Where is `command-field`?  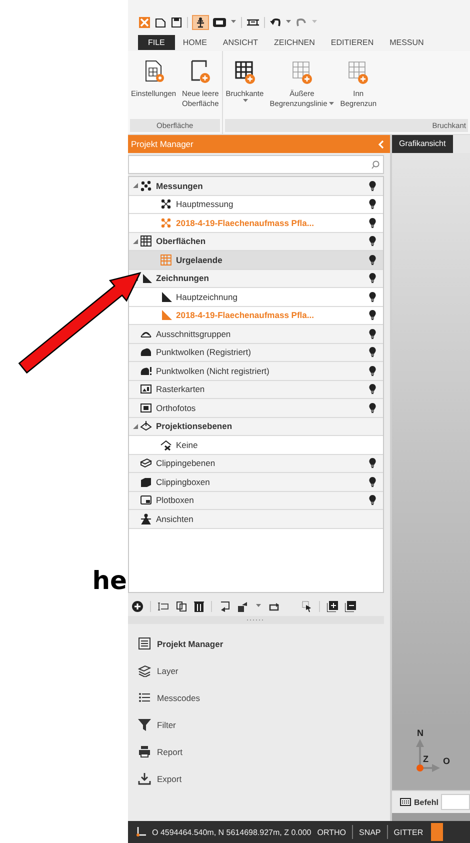 command-field is located at coordinates (455, 802).